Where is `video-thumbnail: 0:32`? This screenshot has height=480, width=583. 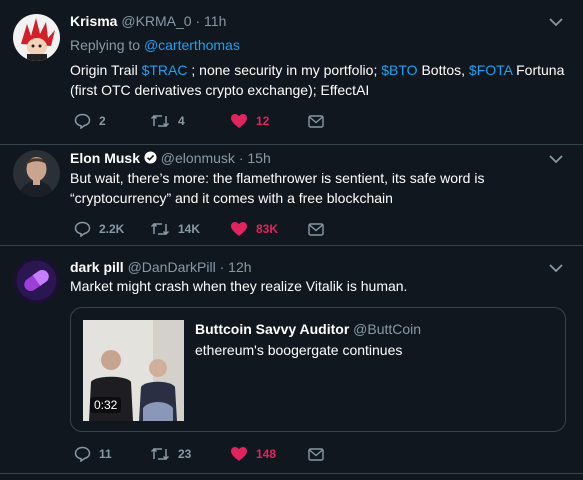 video-thumbnail: 0:32 is located at coordinates (133, 370).